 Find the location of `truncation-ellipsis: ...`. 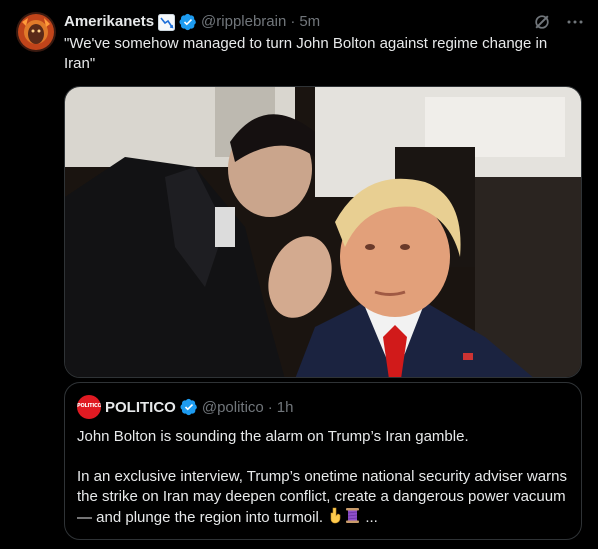

truncation-ellipsis: ... is located at coordinates (371, 517).